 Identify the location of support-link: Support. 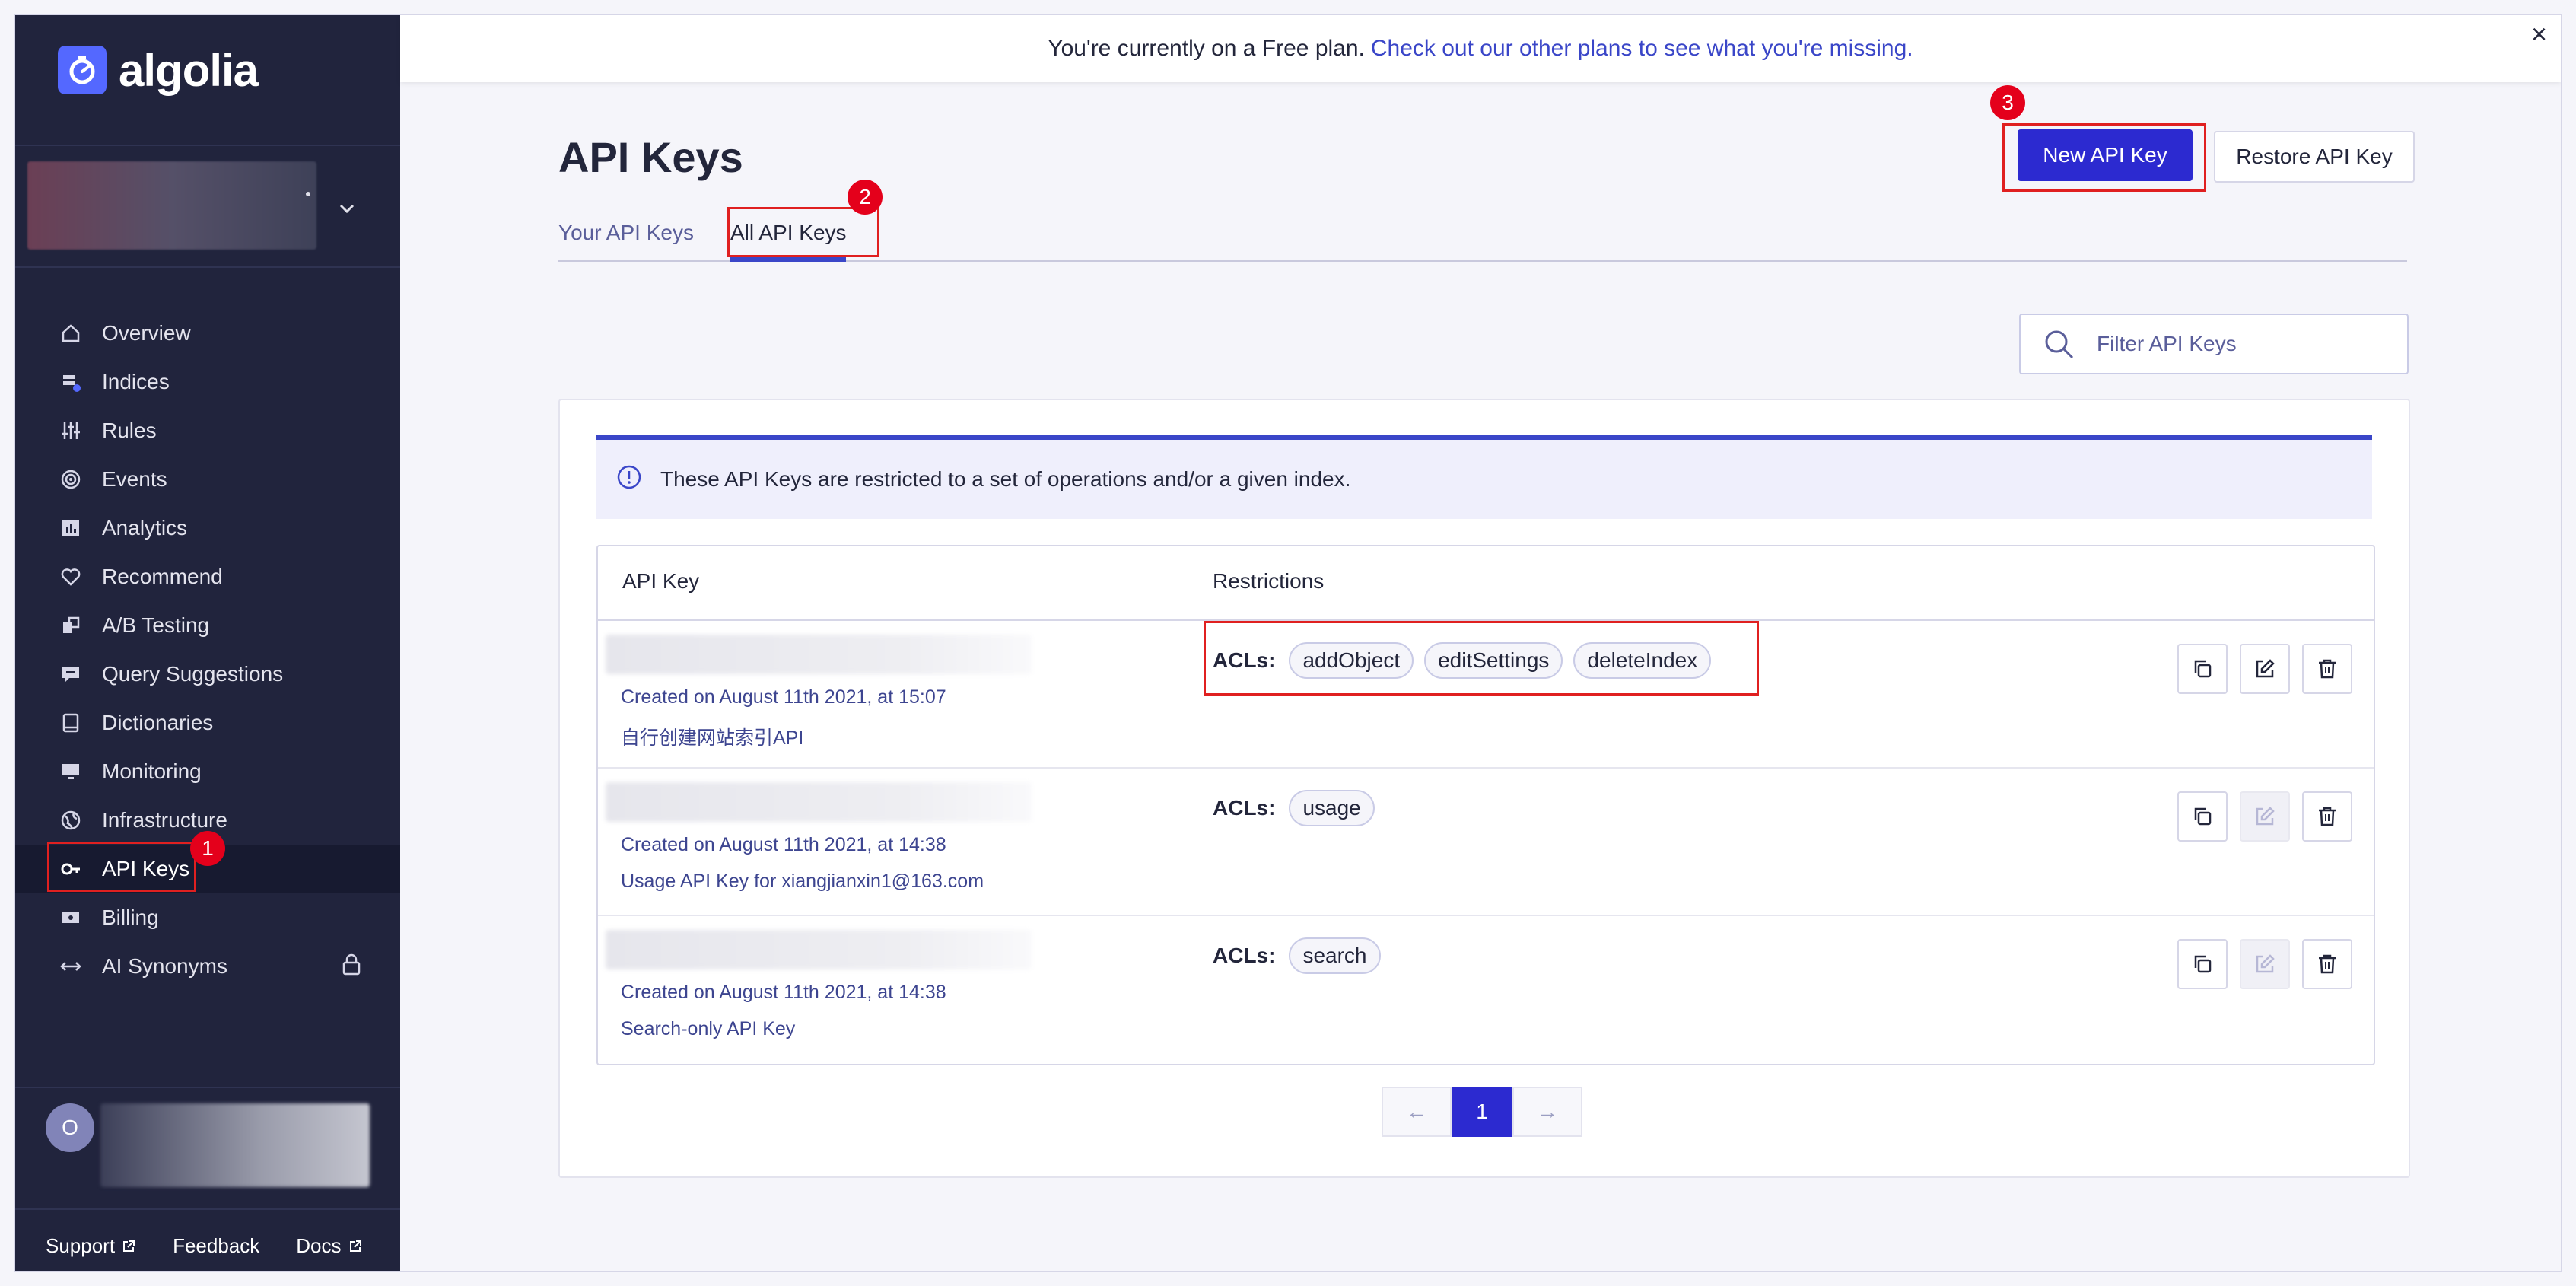
(91, 1246).